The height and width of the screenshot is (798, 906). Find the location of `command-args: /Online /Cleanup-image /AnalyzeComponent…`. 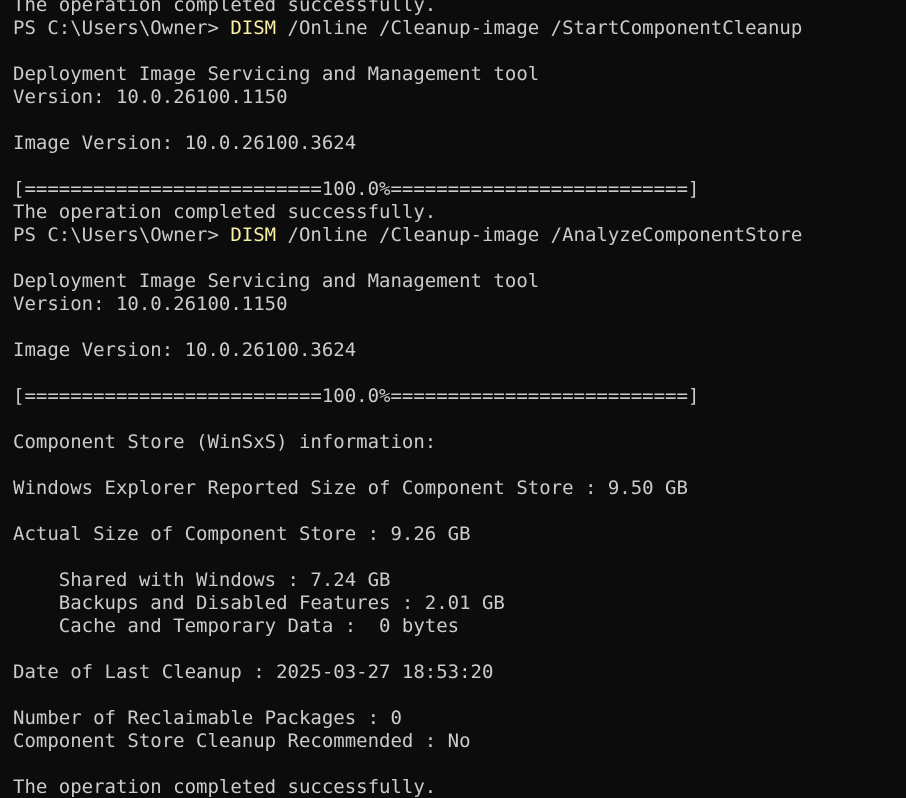

command-args: /Online /Cleanup-image /AnalyzeComponent… is located at coordinates (539, 235).